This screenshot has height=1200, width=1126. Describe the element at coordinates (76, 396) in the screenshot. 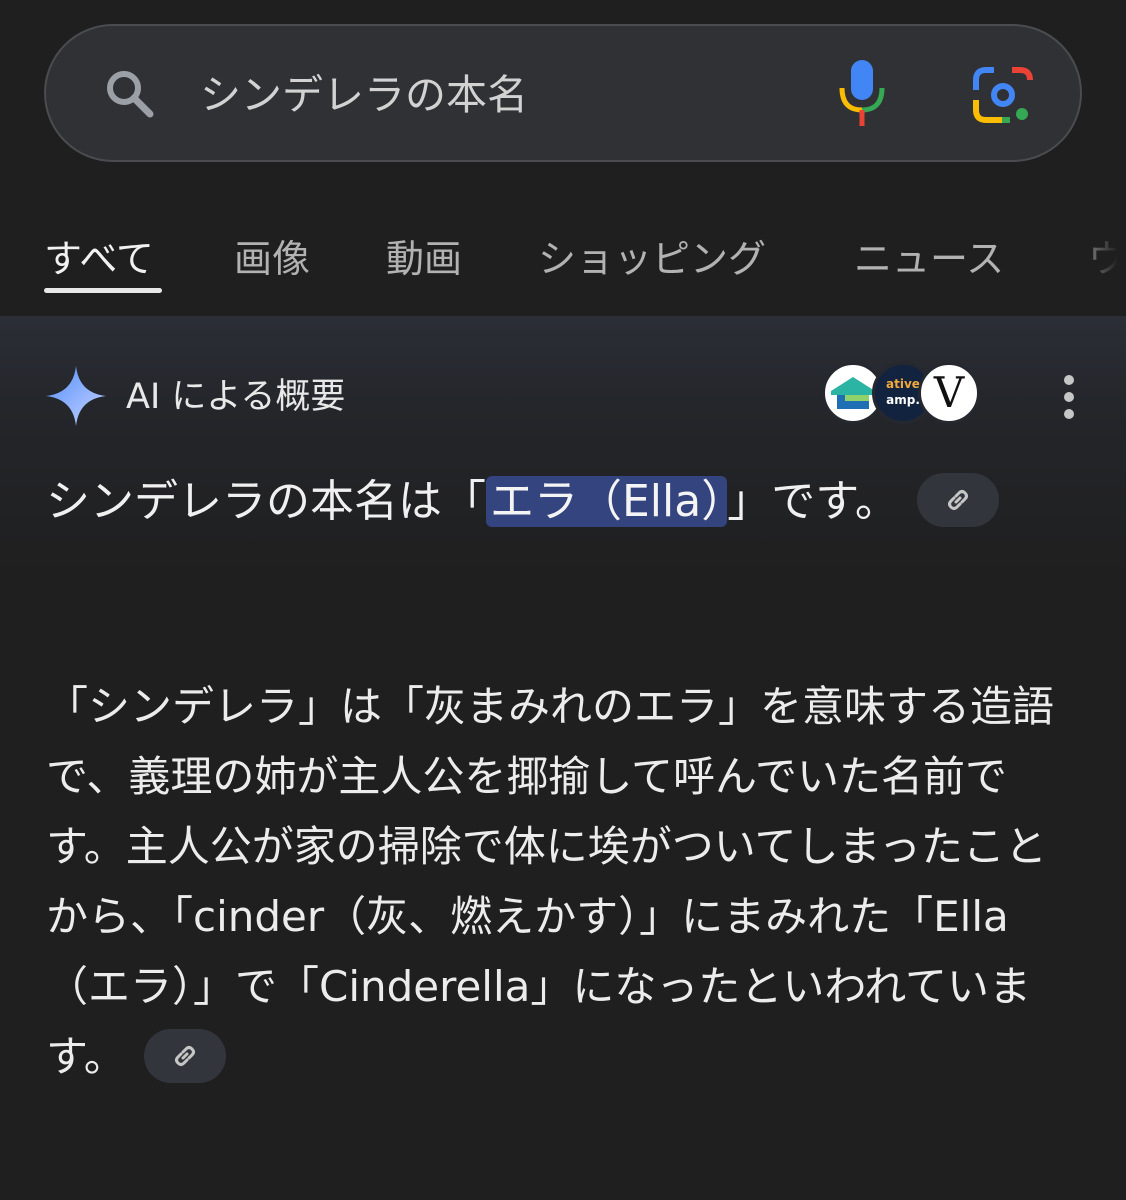

I see `gemini-sparkle-icon` at that location.